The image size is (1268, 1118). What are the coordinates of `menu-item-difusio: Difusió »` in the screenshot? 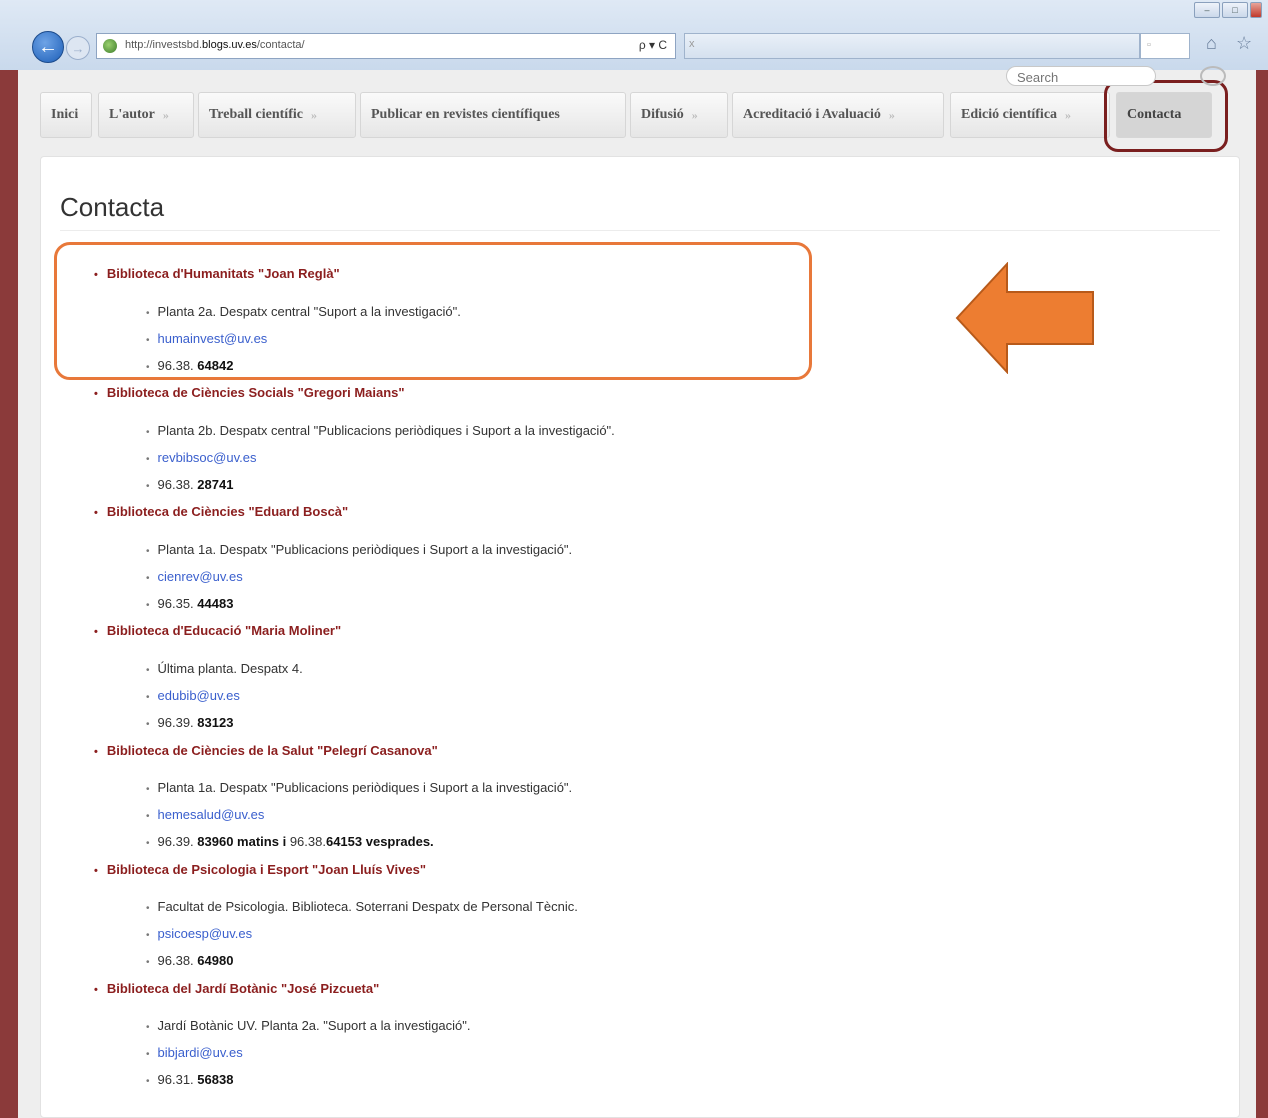 It's located at (679, 115).